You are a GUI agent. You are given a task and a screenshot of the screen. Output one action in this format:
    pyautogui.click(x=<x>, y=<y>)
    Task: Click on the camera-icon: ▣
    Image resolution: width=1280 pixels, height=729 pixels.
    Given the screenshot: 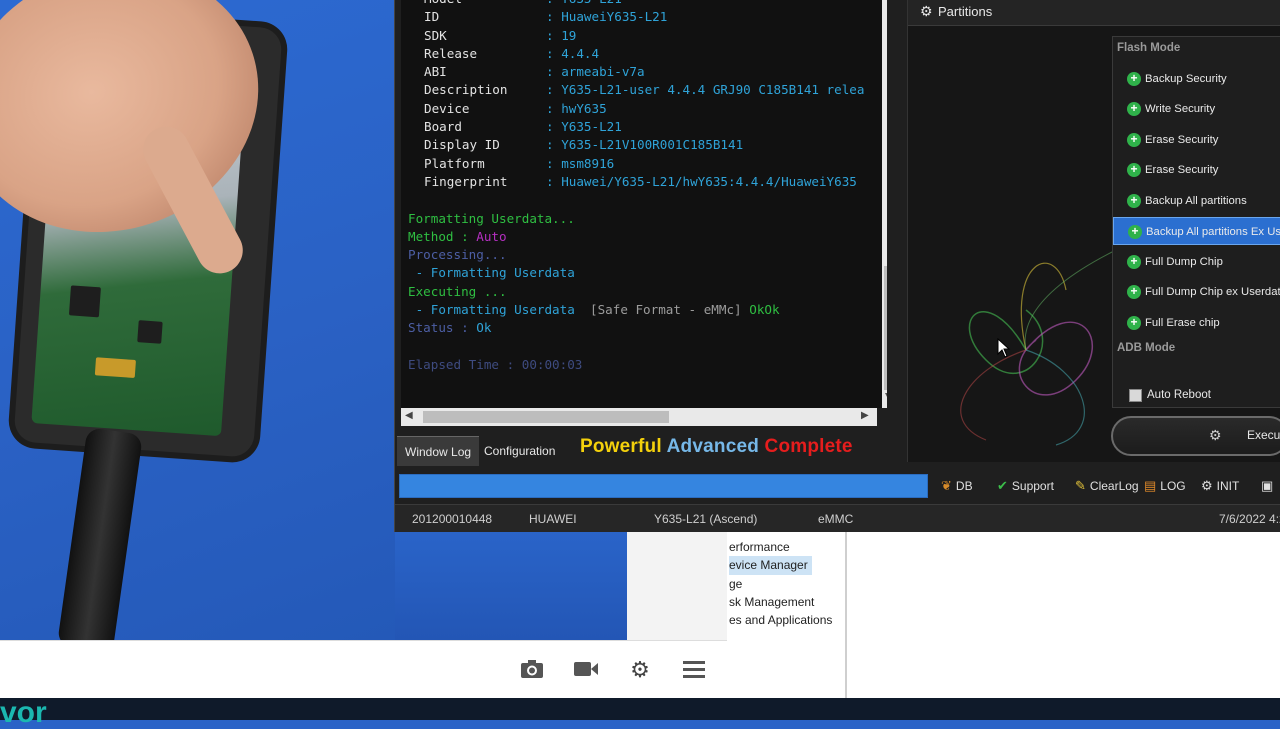 What is the action you would take?
    pyautogui.click(x=1267, y=485)
    